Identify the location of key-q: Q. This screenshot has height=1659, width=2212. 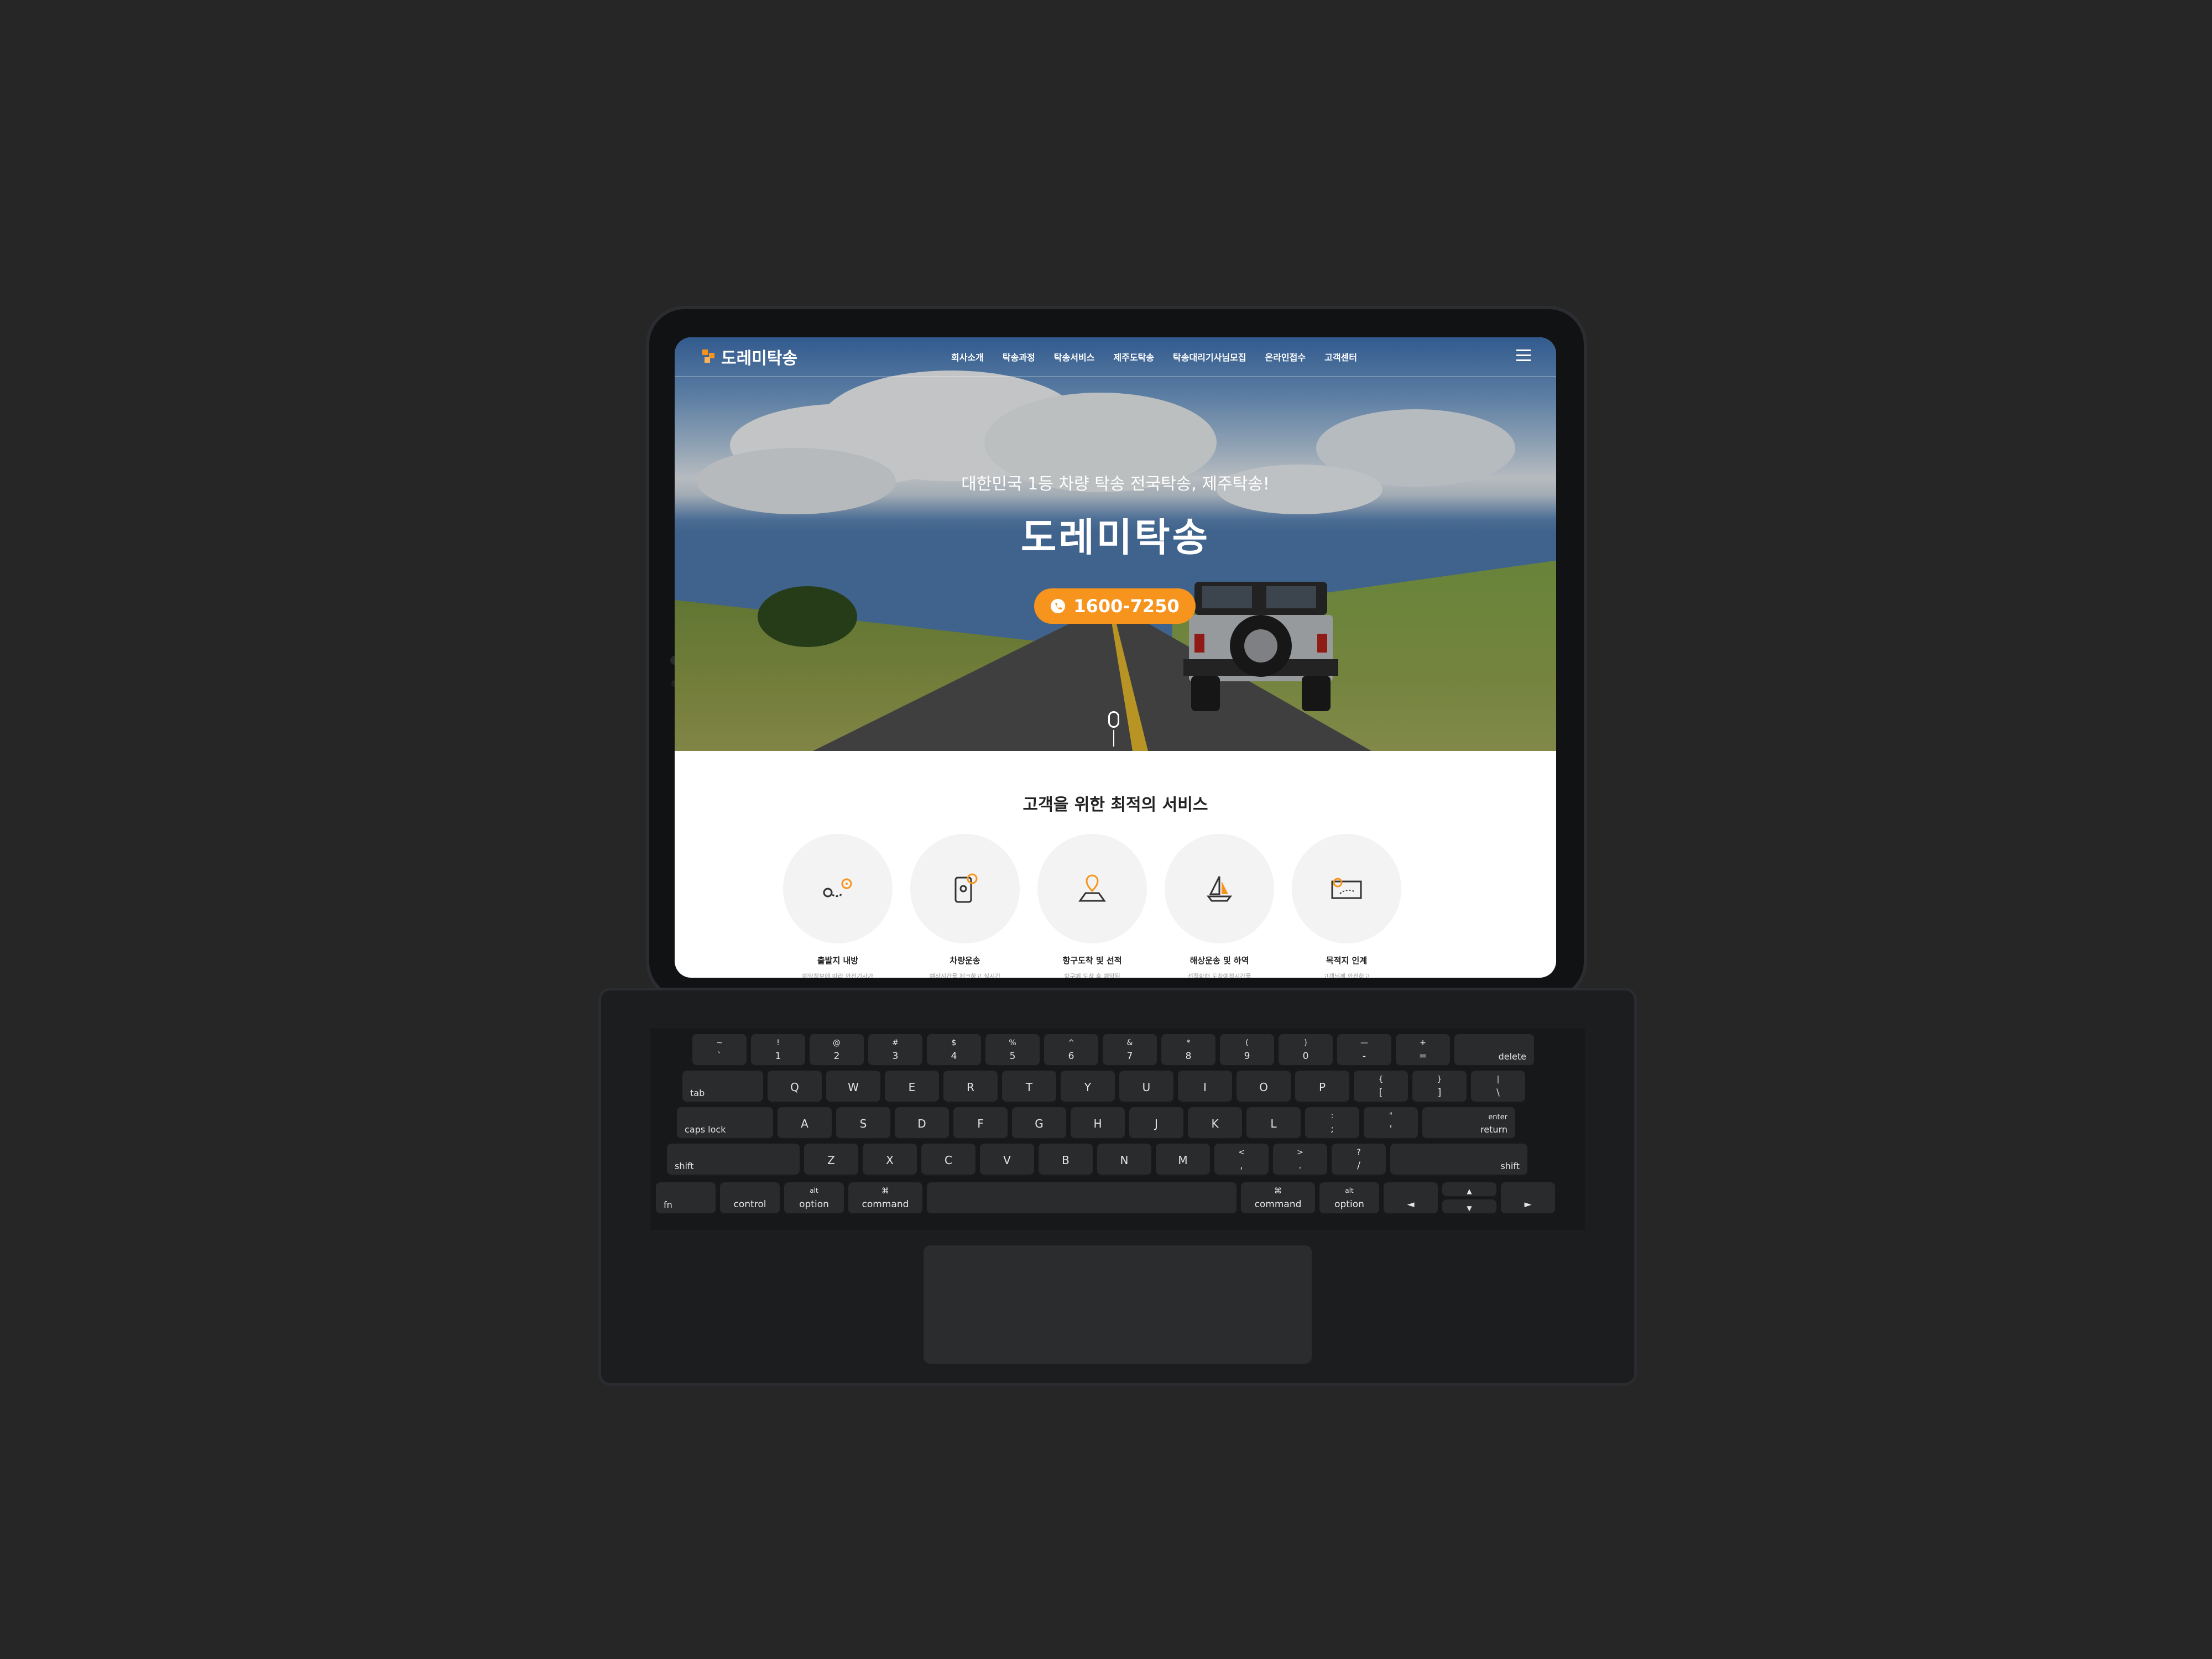
(795, 1087).